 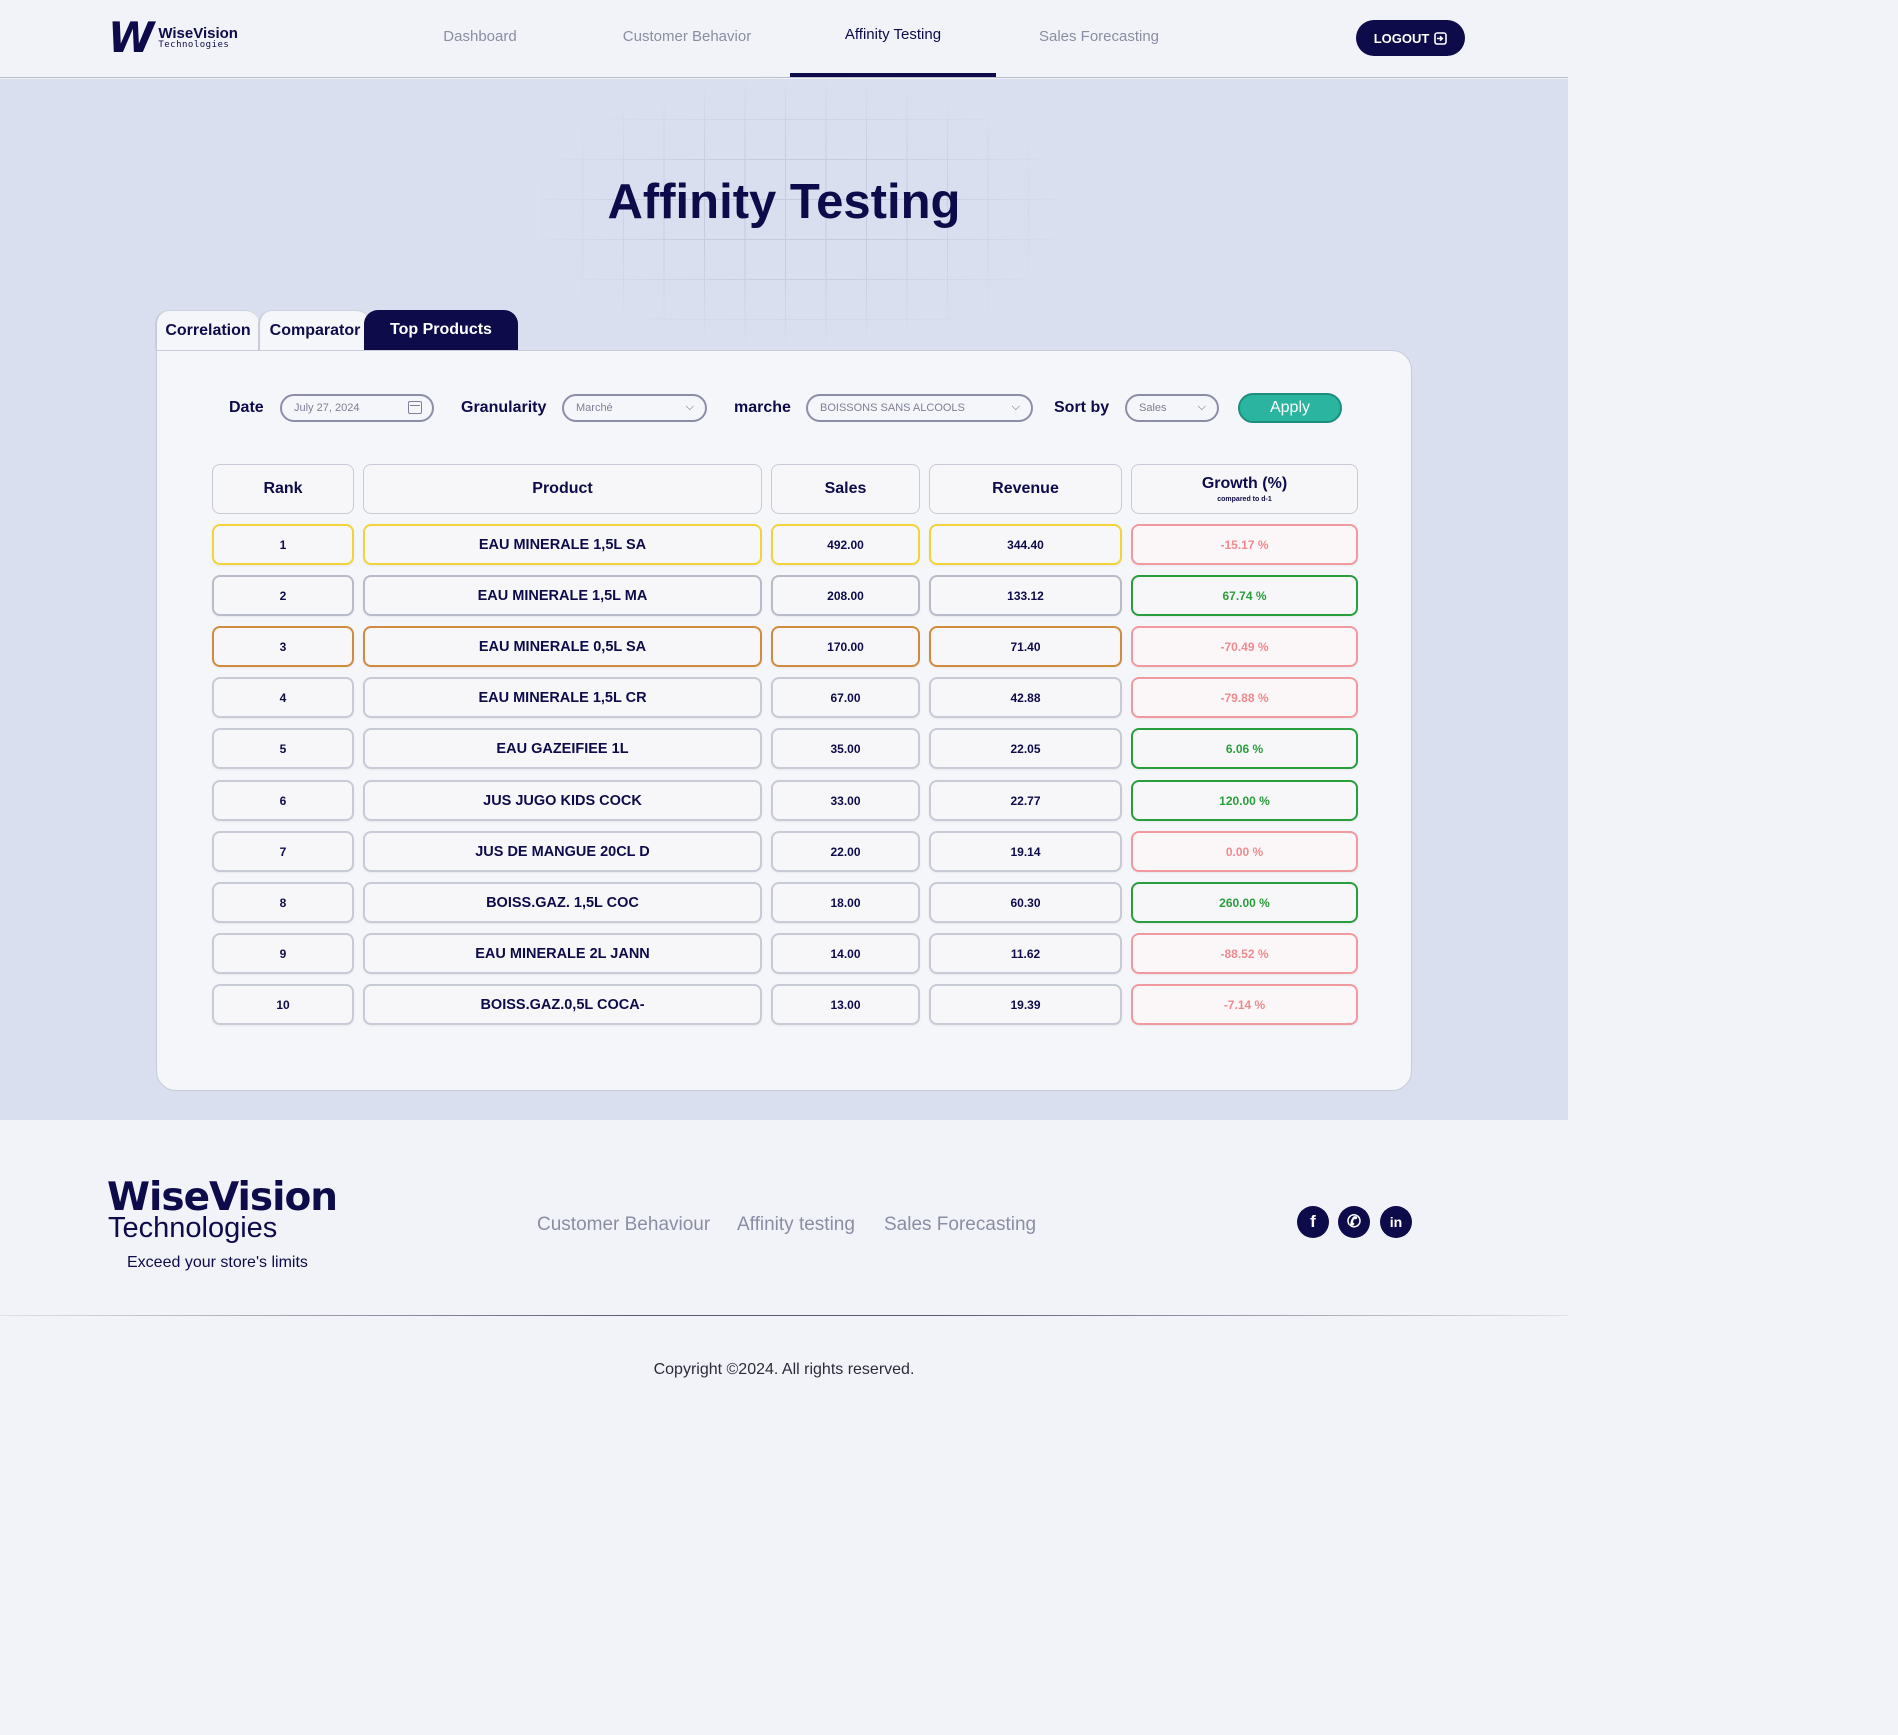 What do you see at coordinates (1025, 902) in the screenshot?
I see `revenue-cell: 60.30` at bounding box center [1025, 902].